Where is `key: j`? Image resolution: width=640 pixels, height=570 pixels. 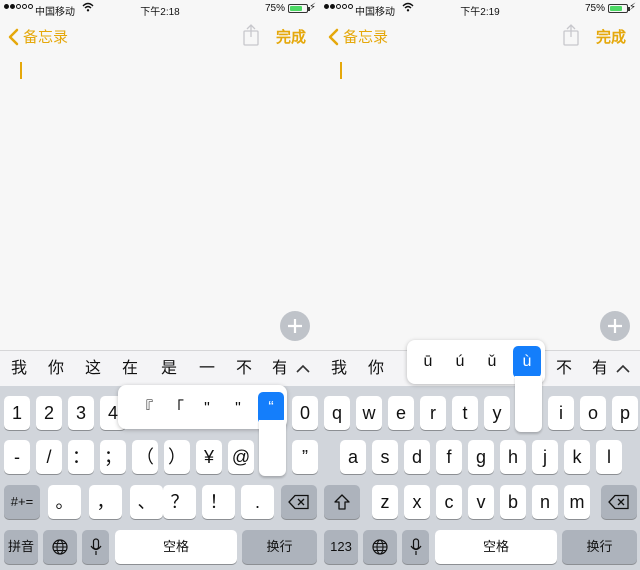
key: j is located at coordinates (545, 457).